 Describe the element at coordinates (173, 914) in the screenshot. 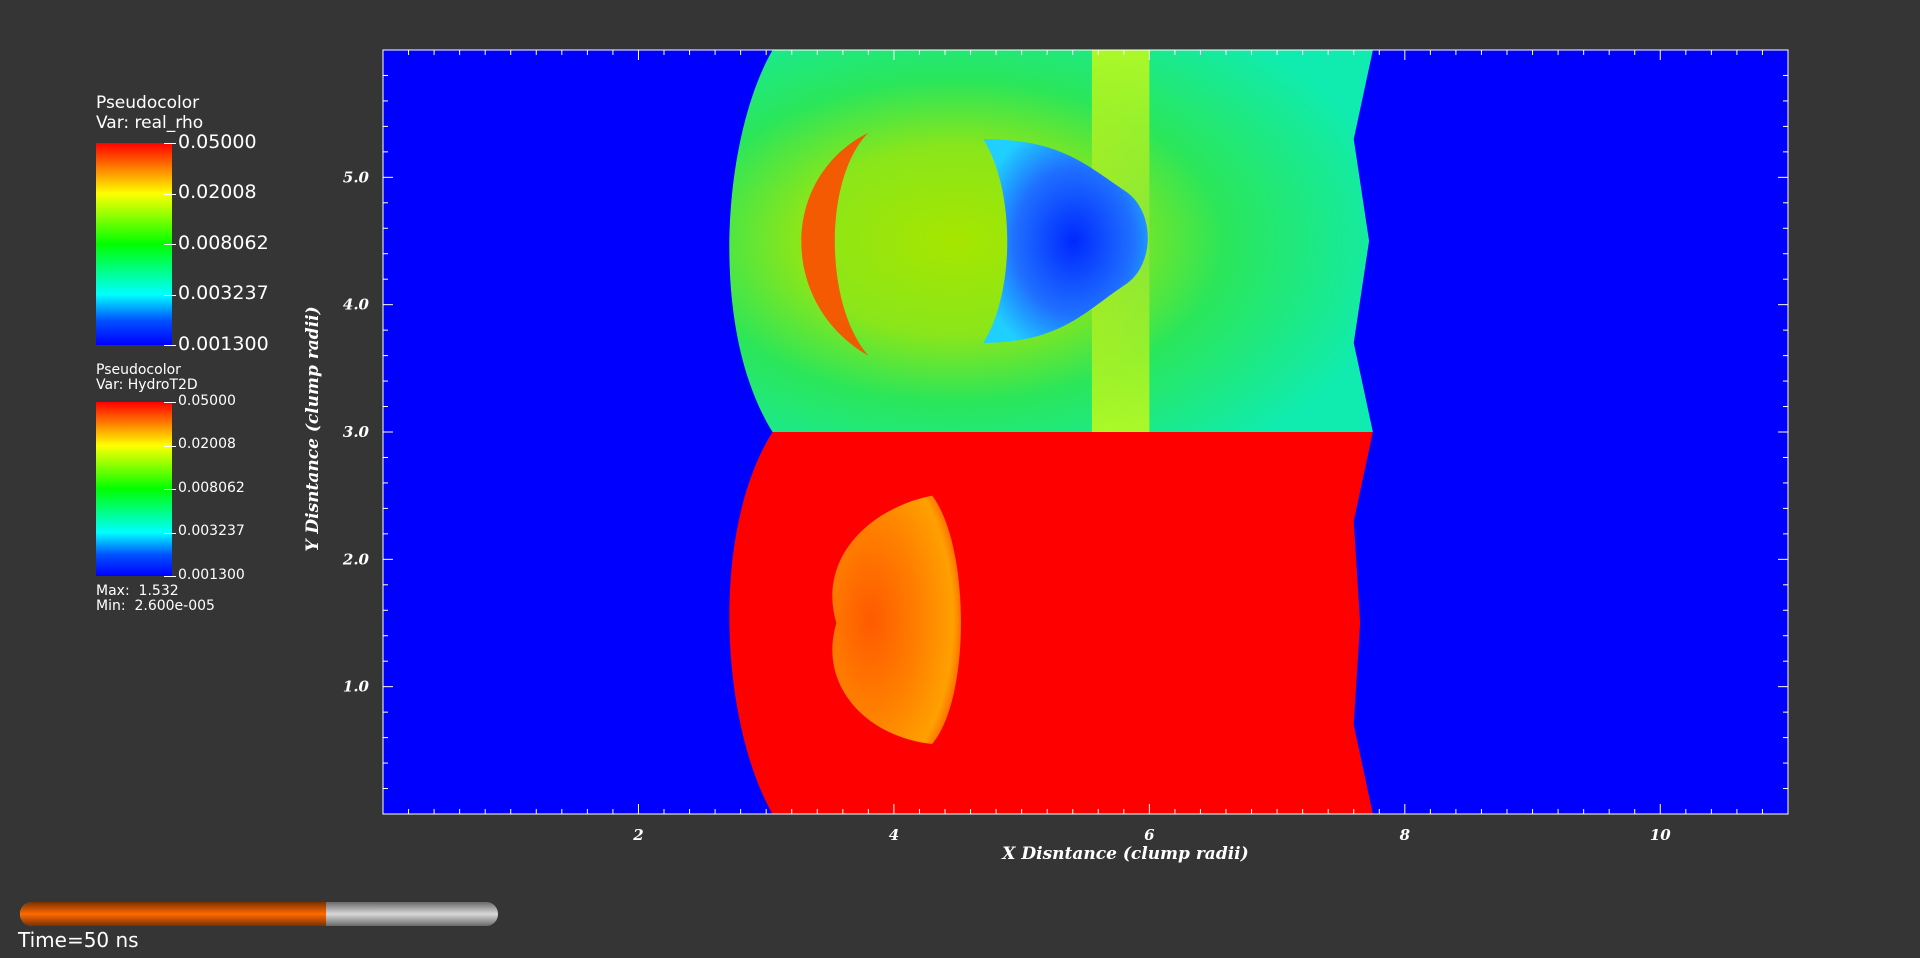

I see `time-progress-fill` at that location.